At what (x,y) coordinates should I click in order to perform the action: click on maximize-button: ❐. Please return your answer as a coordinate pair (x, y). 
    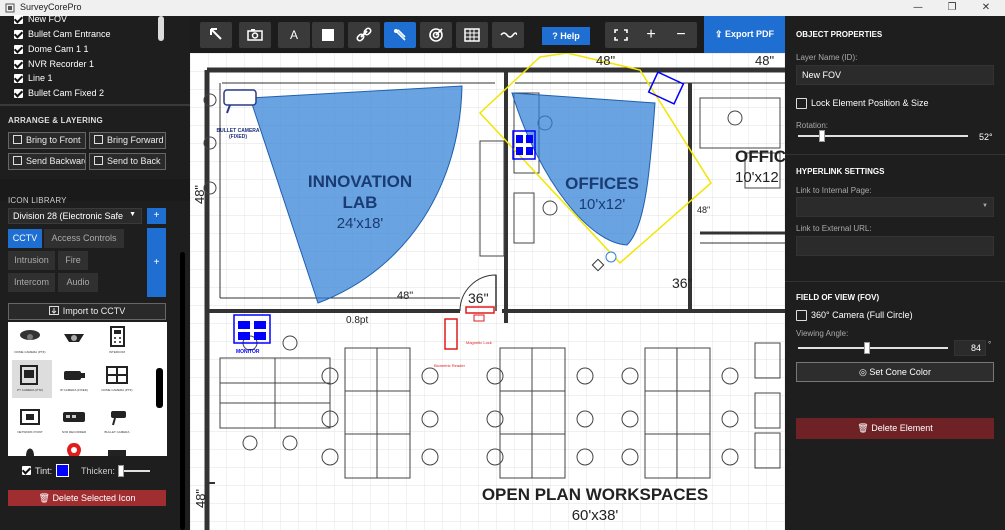
    Looking at the image, I should click on (952, 8).